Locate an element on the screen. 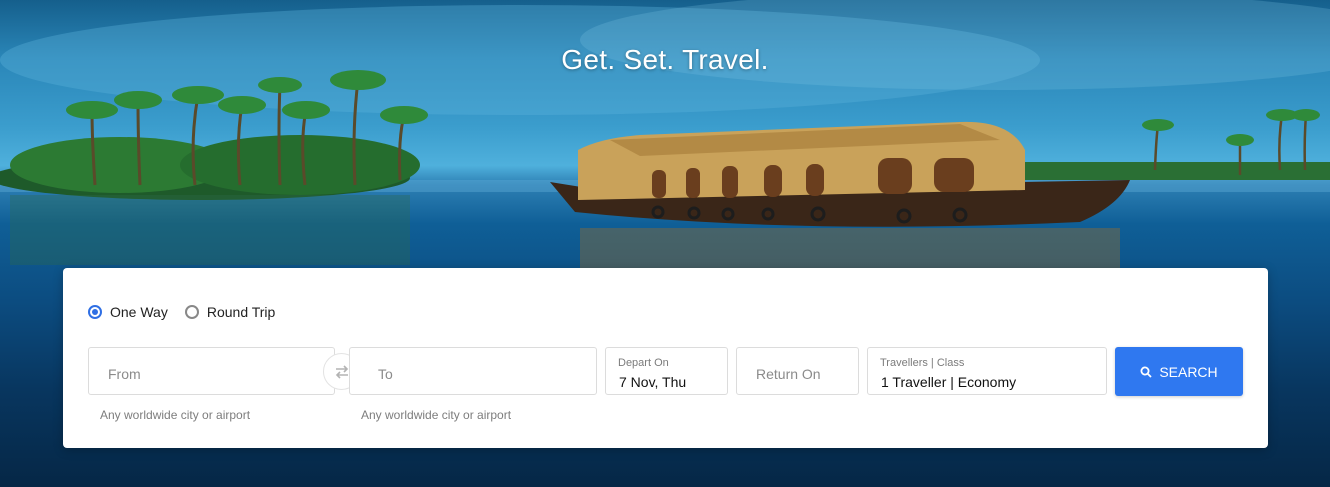 The image size is (1330, 487). to-hint: Any worldwide city or airport is located at coordinates (436, 415).